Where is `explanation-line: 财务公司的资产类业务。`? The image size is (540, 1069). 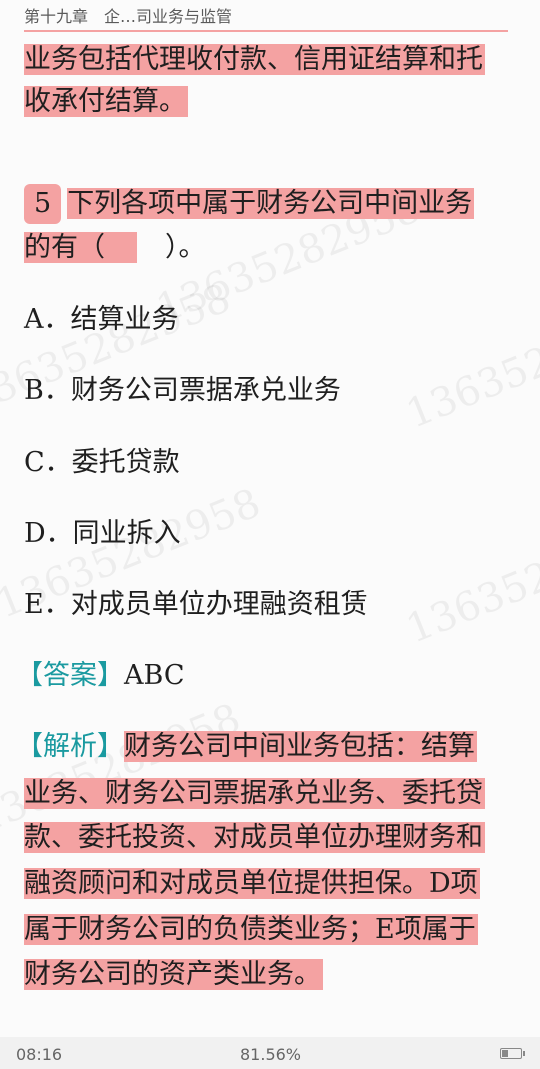 explanation-line: 财务公司的资产类业务。 is located at coordinates (173, 974).